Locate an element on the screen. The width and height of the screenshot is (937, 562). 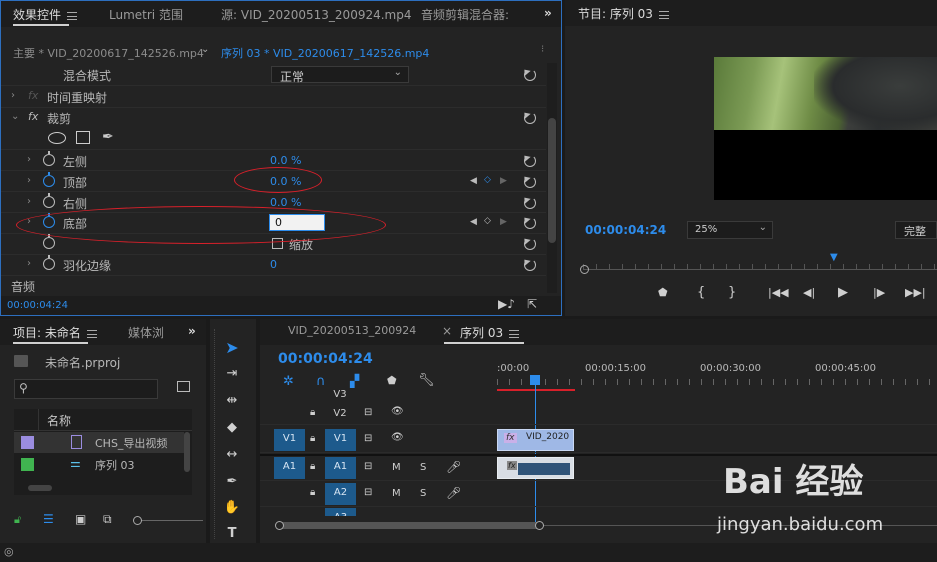
audio-clip: fx is located at coordinates (535, 468).